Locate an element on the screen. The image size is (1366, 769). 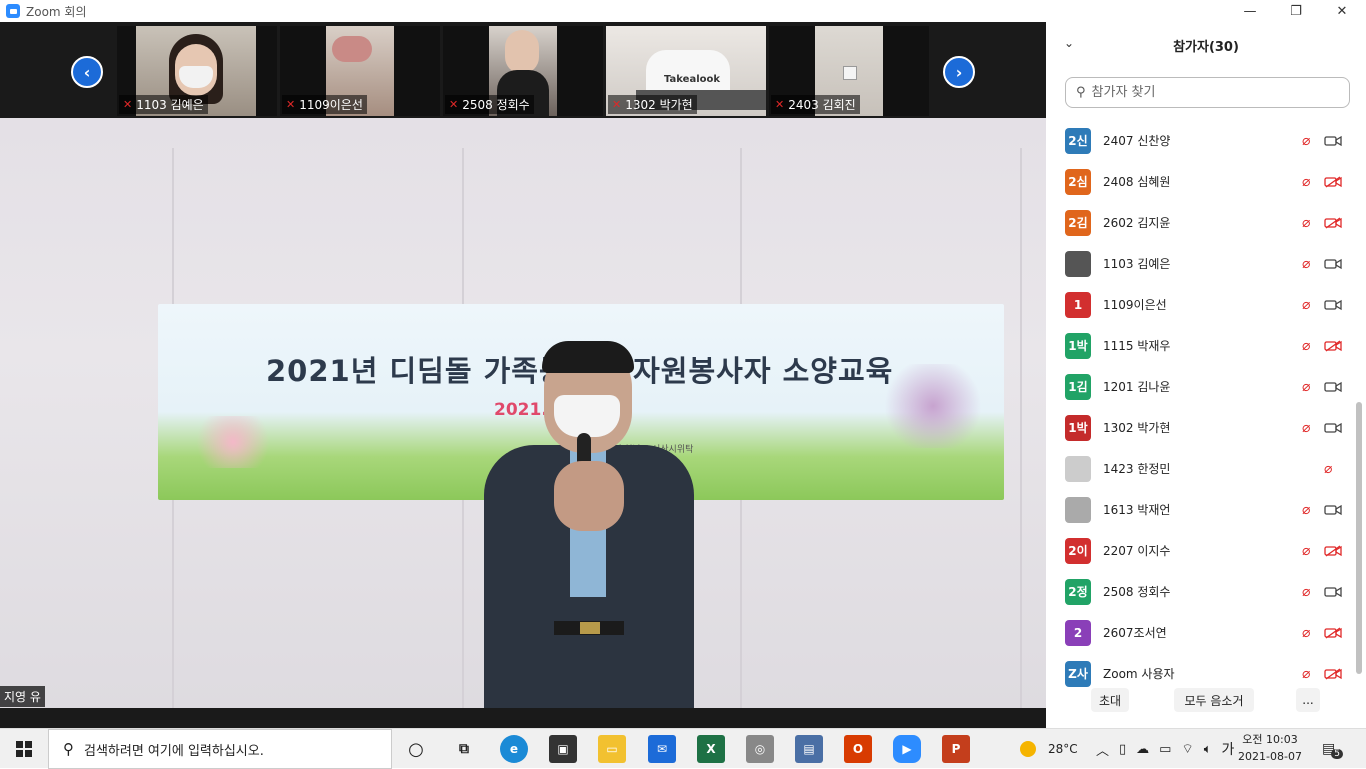
thumbnail-name-bar: ✕ 2403 김회진 is located at coordinates (815, 104).